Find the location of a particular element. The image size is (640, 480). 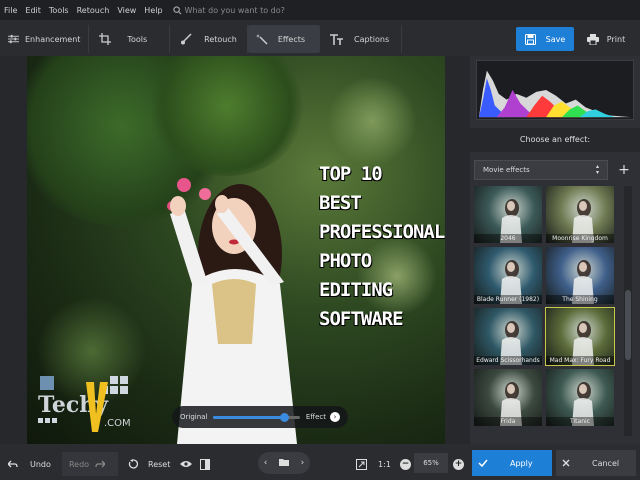

effect-thumbnail: Frida is located at coordinates (508, 397).